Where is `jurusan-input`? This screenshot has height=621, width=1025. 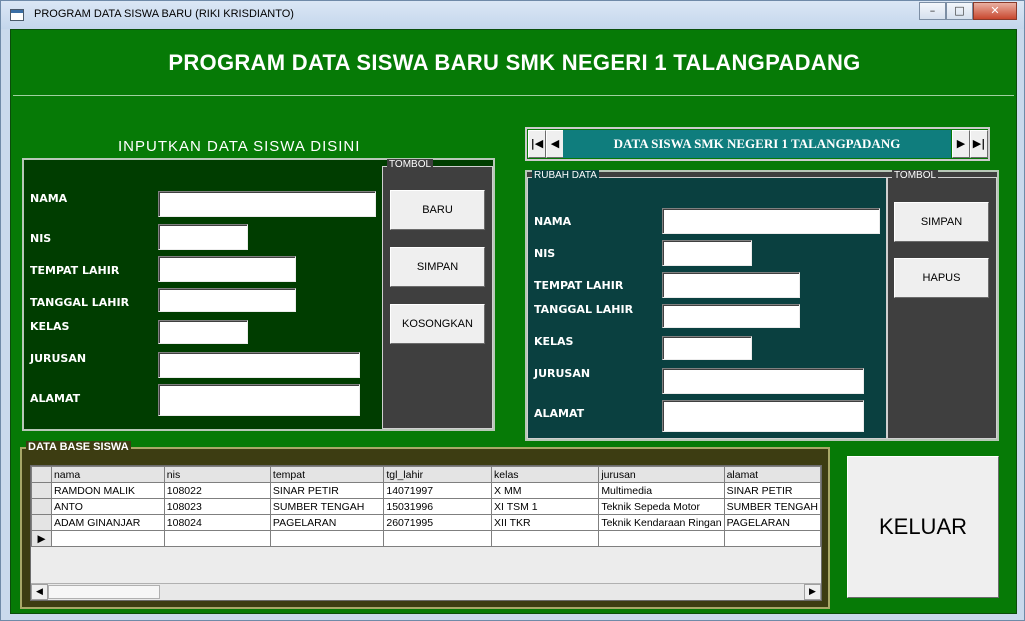 jurusan-input is located at coordinates (259, 365).